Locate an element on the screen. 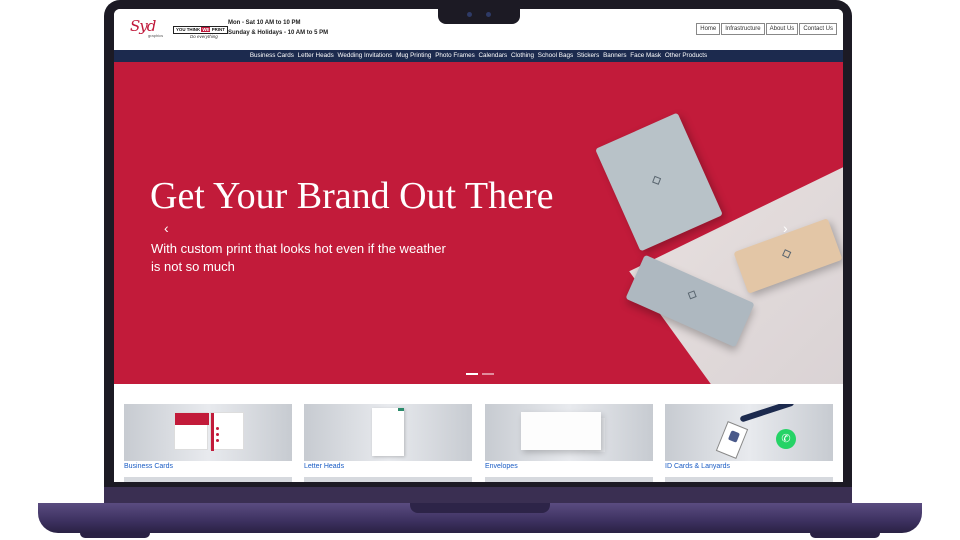 The image size is (960, 540). whatsapp-icon: ✆ is located at coordinates (786, 439).